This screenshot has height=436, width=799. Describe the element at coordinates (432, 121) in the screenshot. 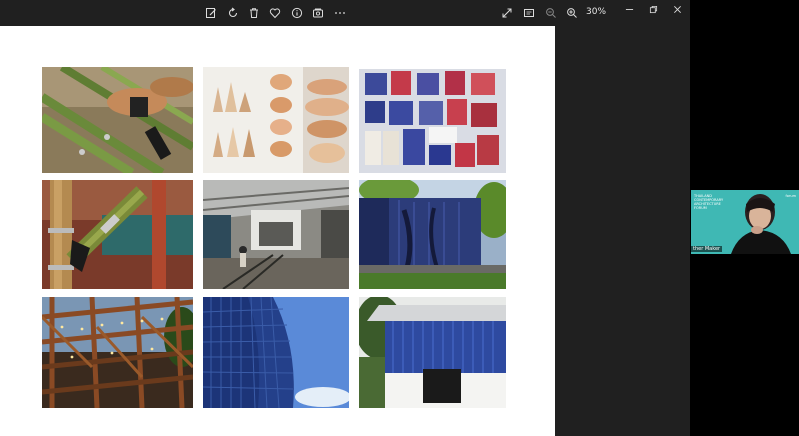

I see `photo-blue-red-textiles` at that location.